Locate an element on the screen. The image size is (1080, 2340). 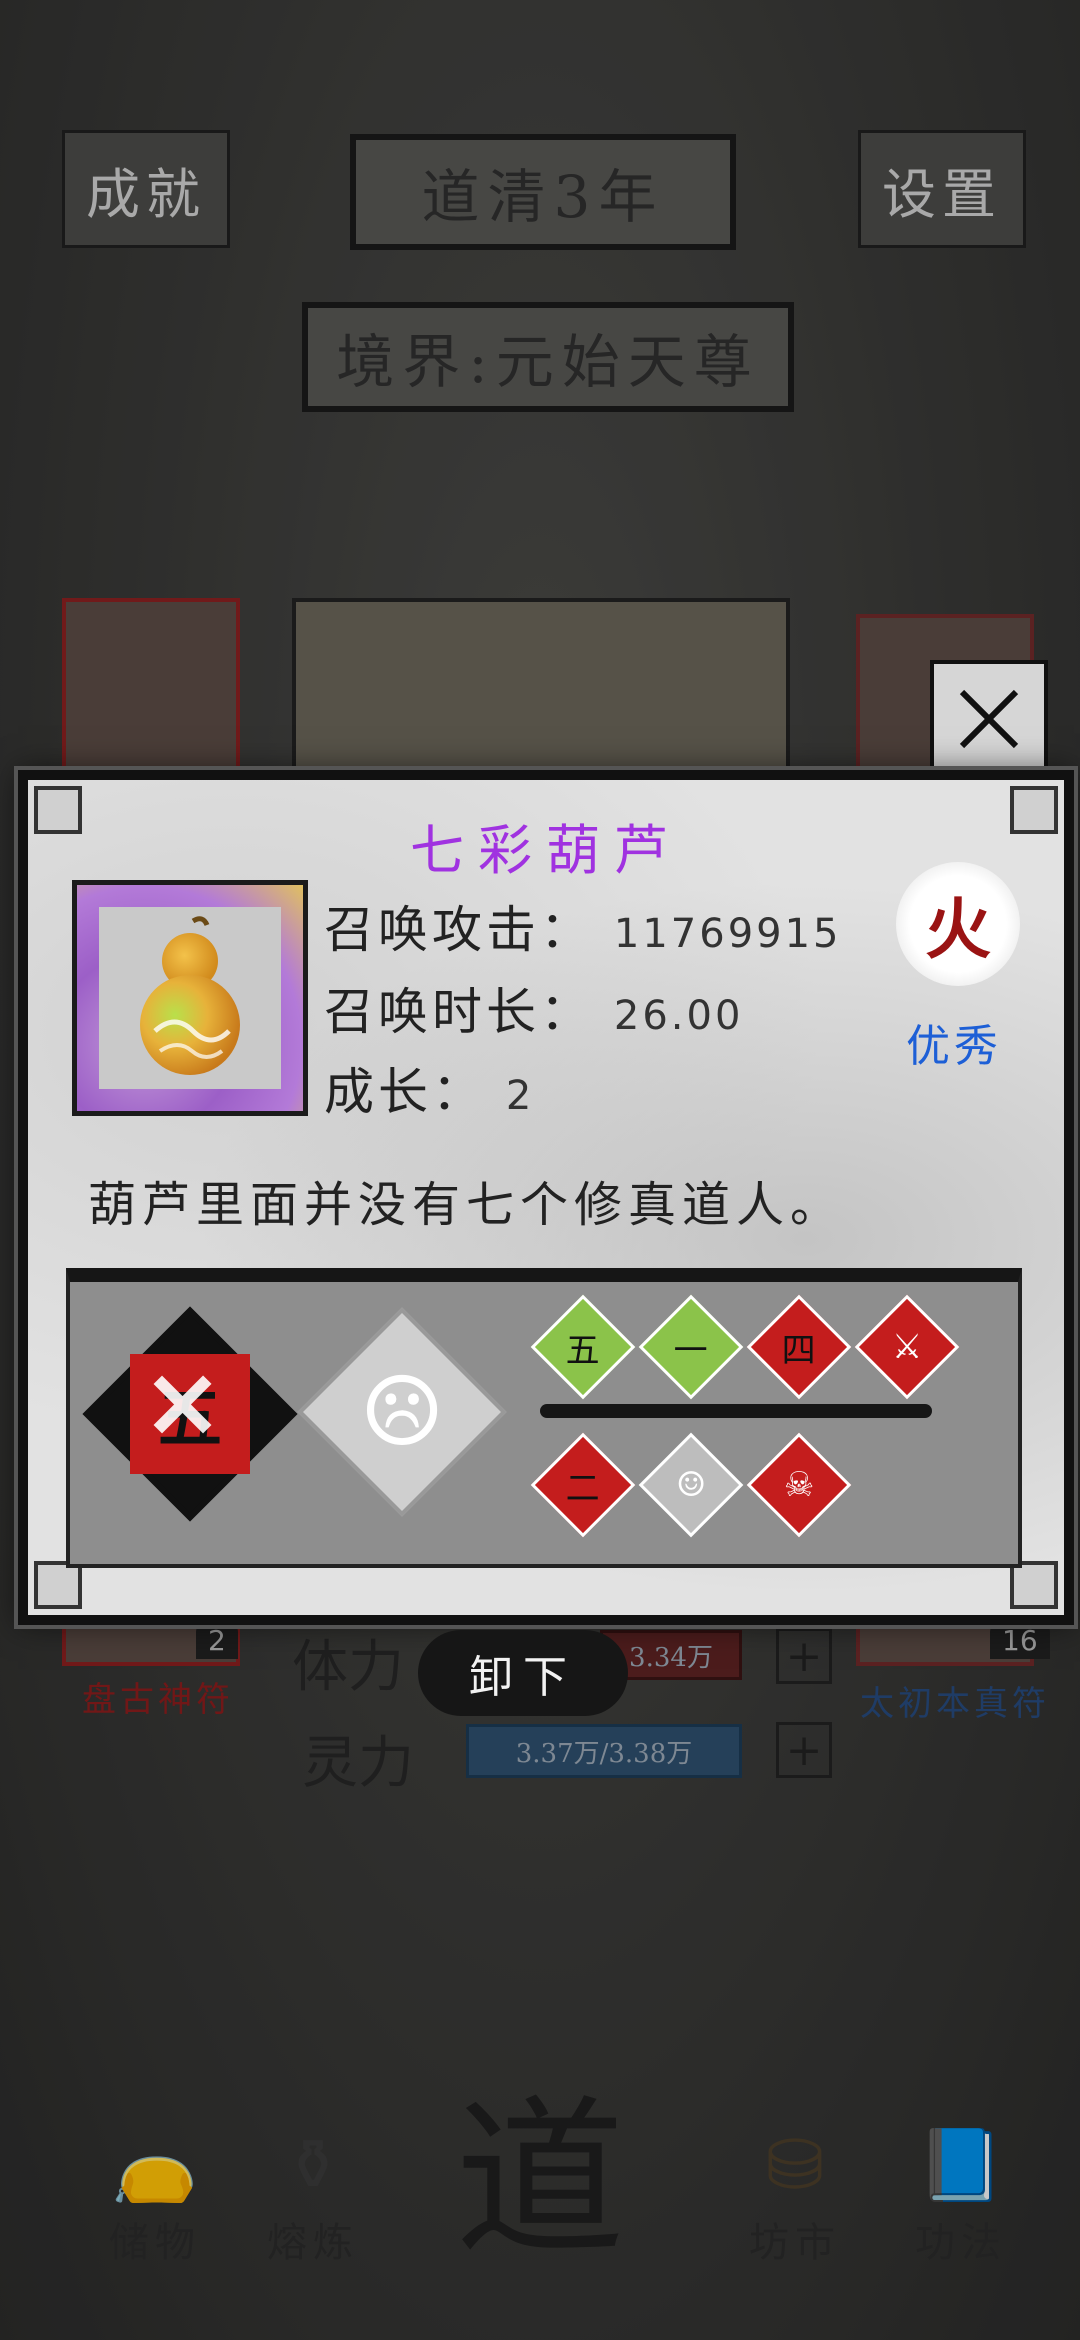
close-button is located at coordinates (989, 719).